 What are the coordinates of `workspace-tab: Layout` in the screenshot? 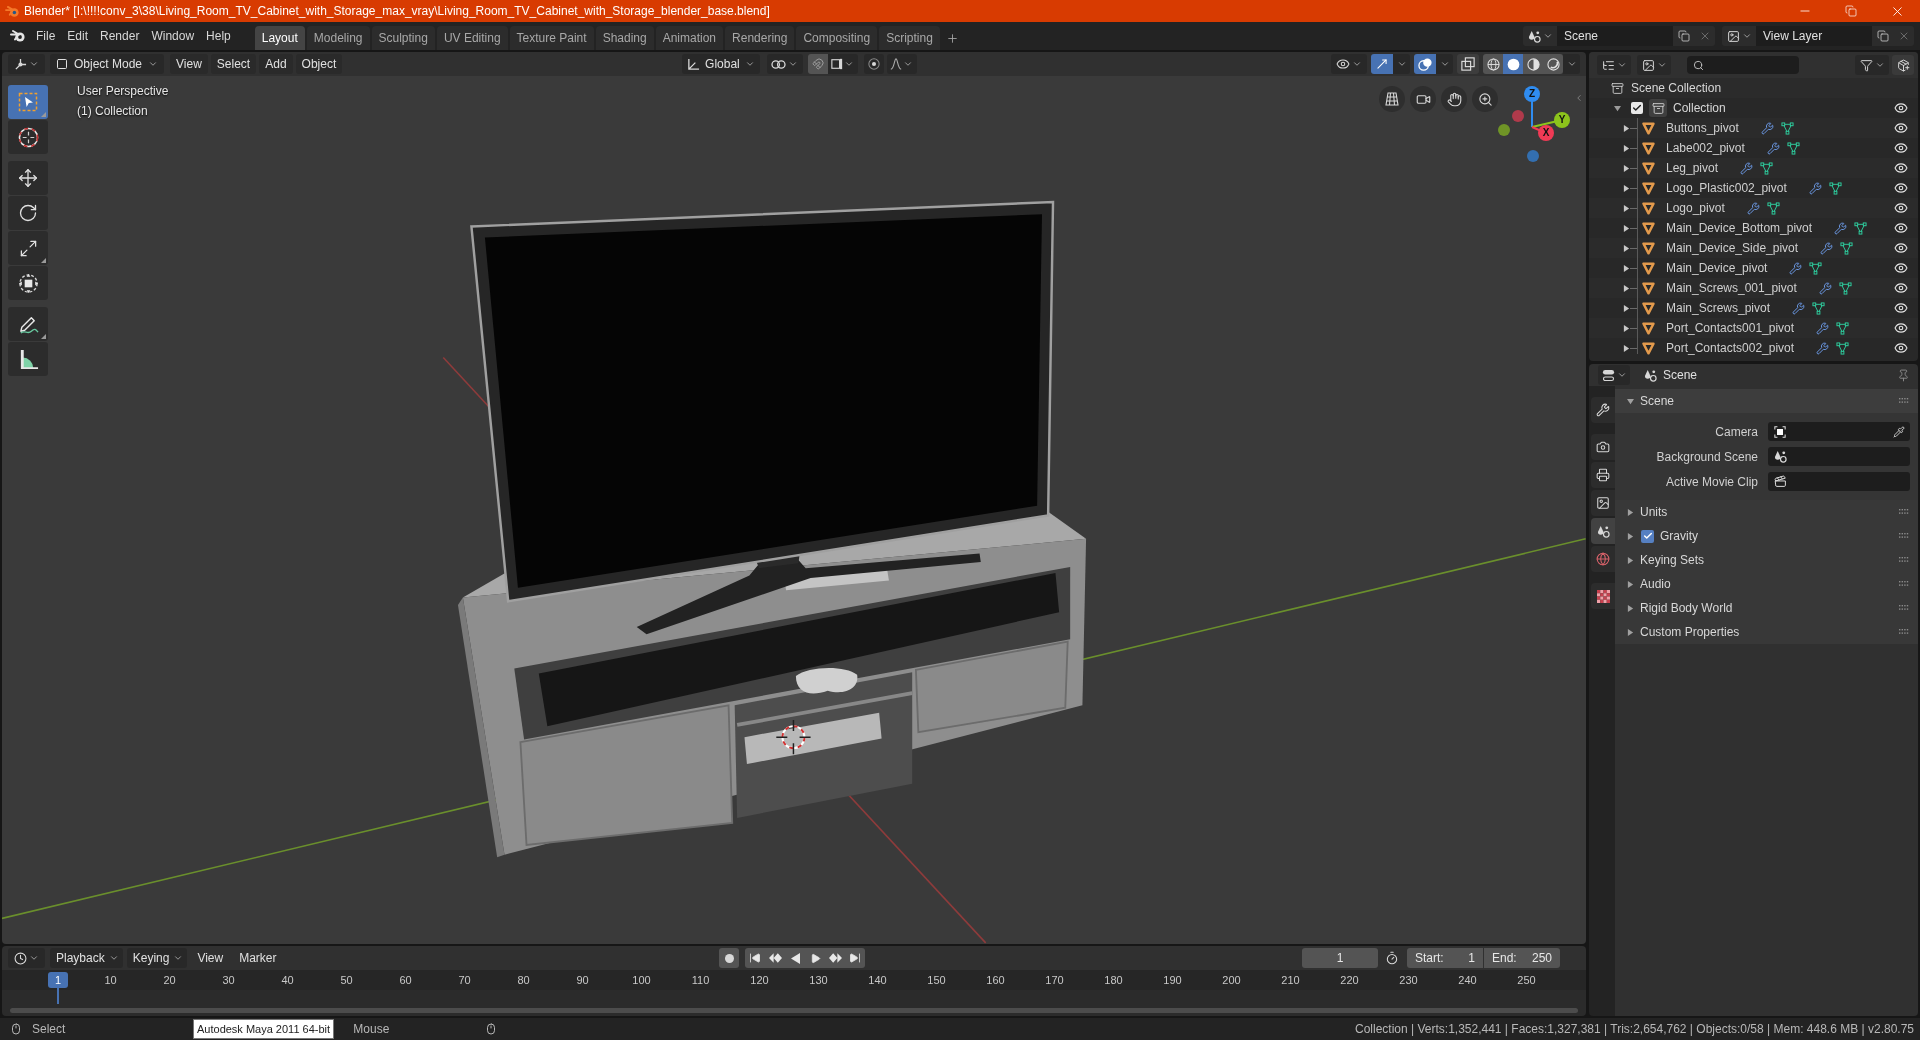 It's located at (279, 38).